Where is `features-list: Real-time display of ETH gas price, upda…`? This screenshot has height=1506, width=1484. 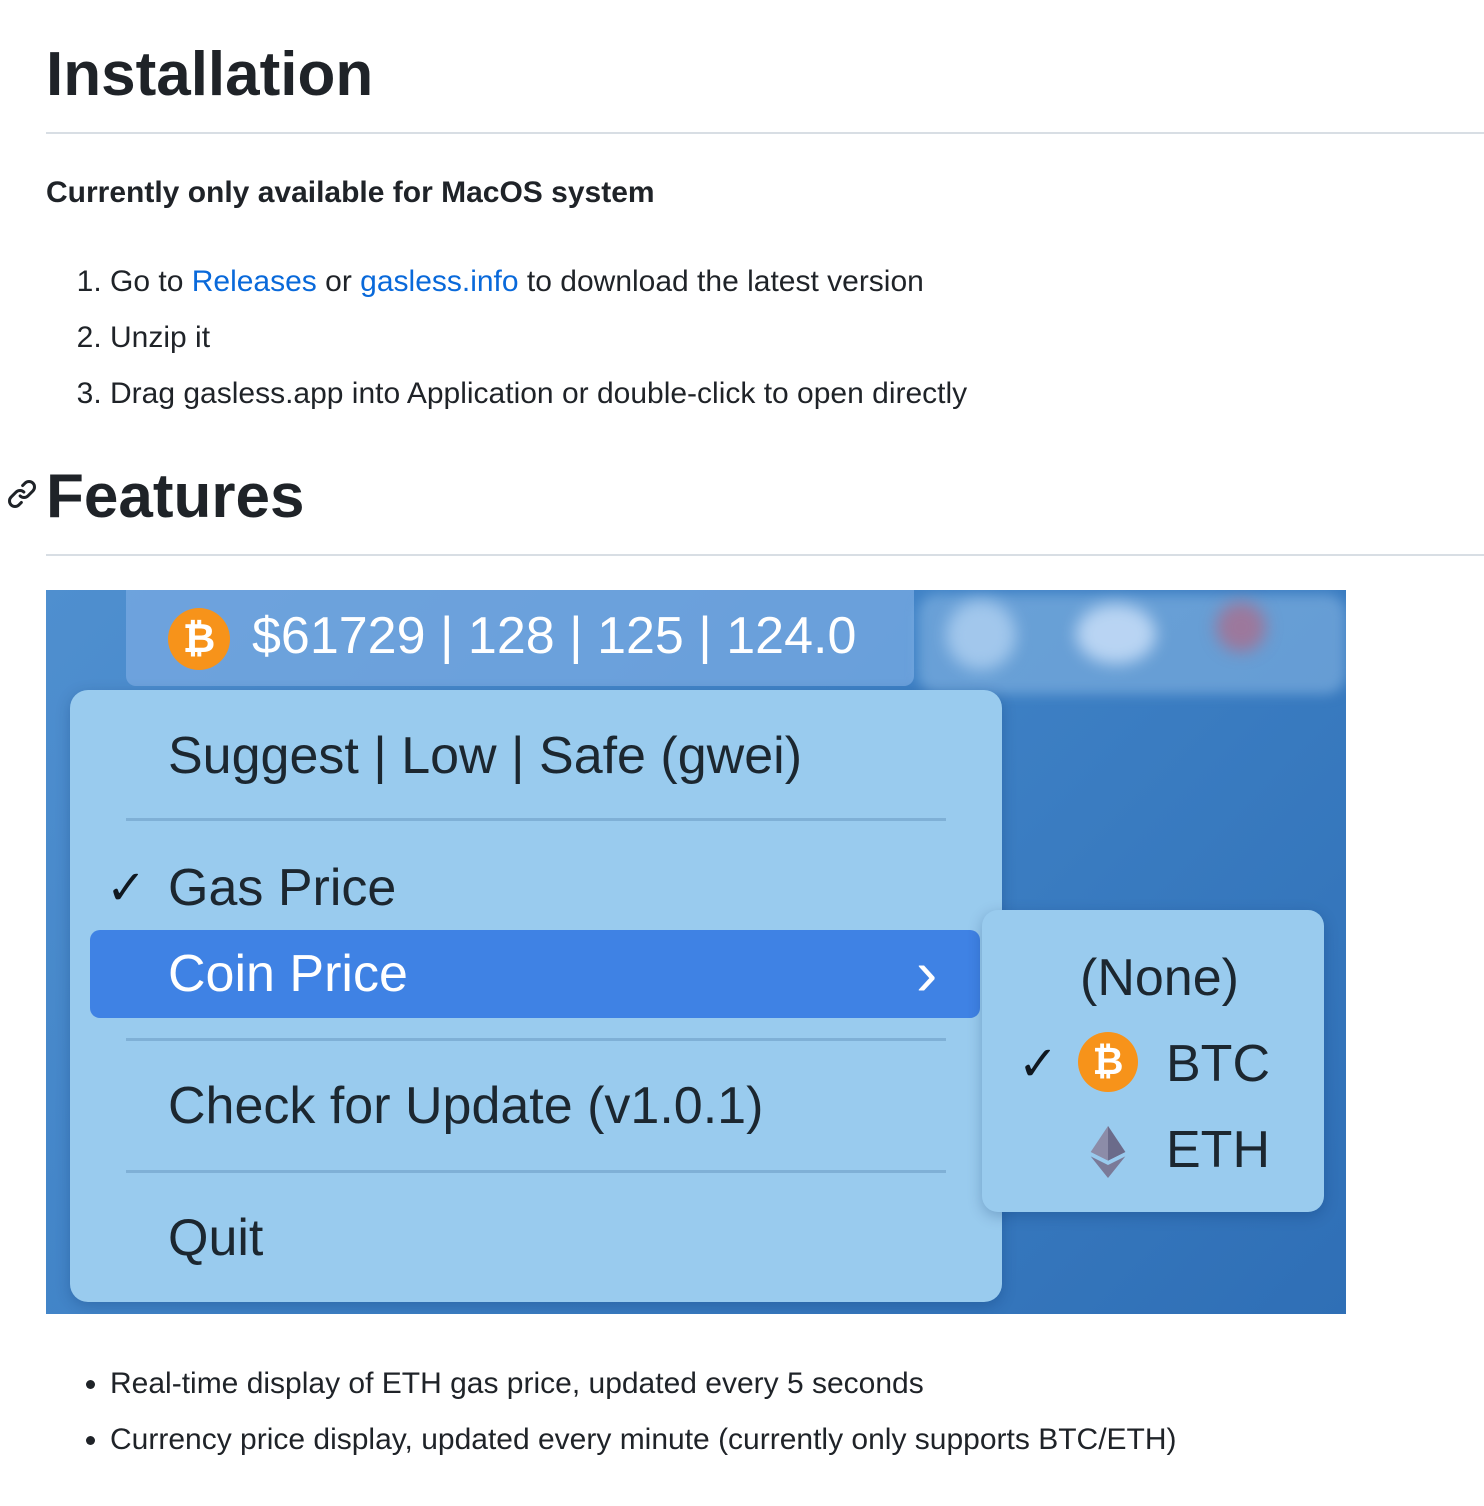 features-list: Real-time display of ETH gas price, upda… is located at coordinates (588, 1412).